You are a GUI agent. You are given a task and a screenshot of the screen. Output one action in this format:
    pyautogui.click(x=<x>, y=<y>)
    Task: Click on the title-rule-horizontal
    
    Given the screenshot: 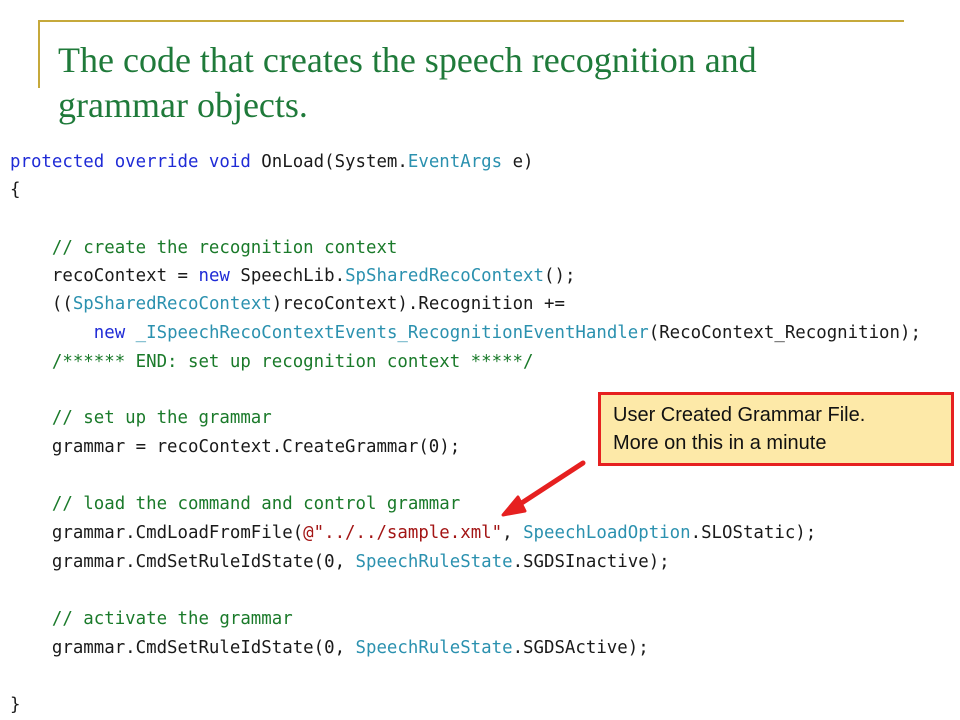 What is the action you would take?
    pyautogui.click(x=471, y=21)
    